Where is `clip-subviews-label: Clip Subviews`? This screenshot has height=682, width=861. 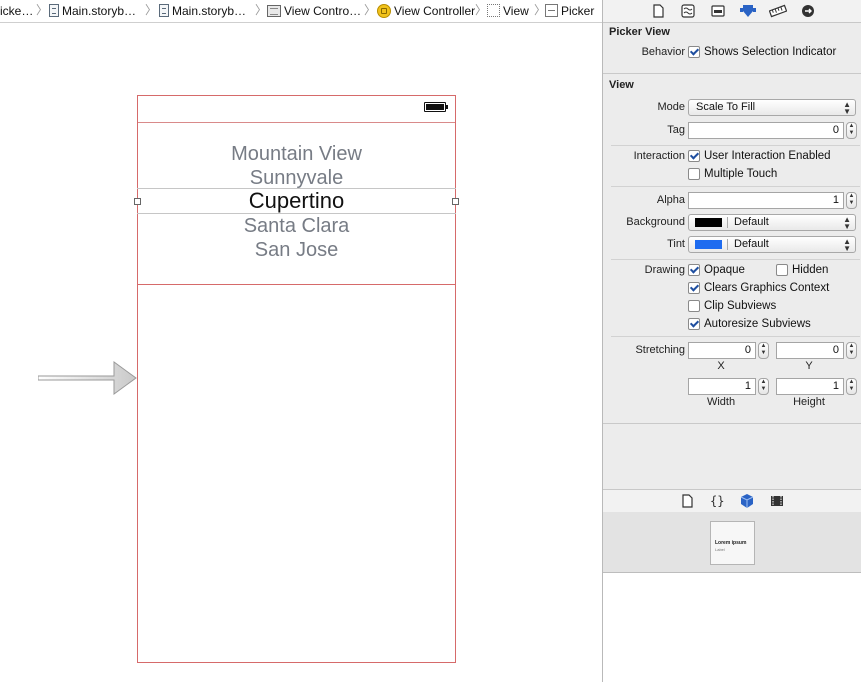
clip-subviews-label: Clip Subviews is located at coordinates (740, 306).